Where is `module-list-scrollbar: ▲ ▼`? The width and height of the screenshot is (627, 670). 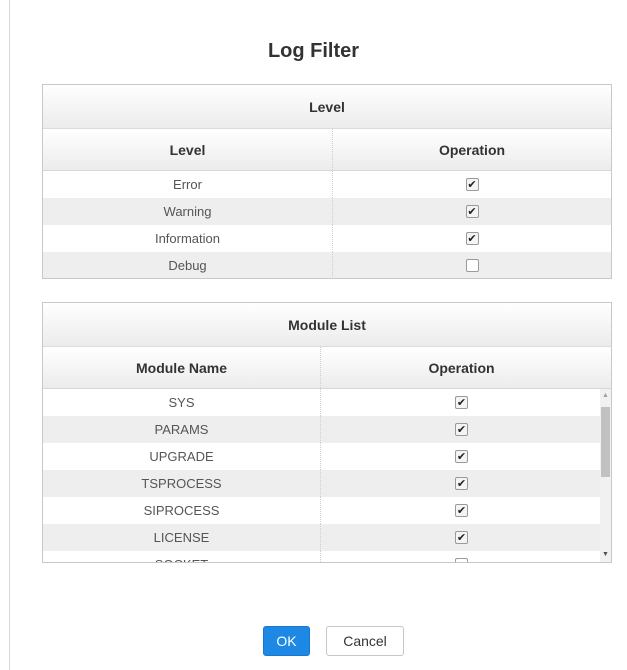 module-list-scrollbar: ▲ ▼ is located at coordinates (605, 475).